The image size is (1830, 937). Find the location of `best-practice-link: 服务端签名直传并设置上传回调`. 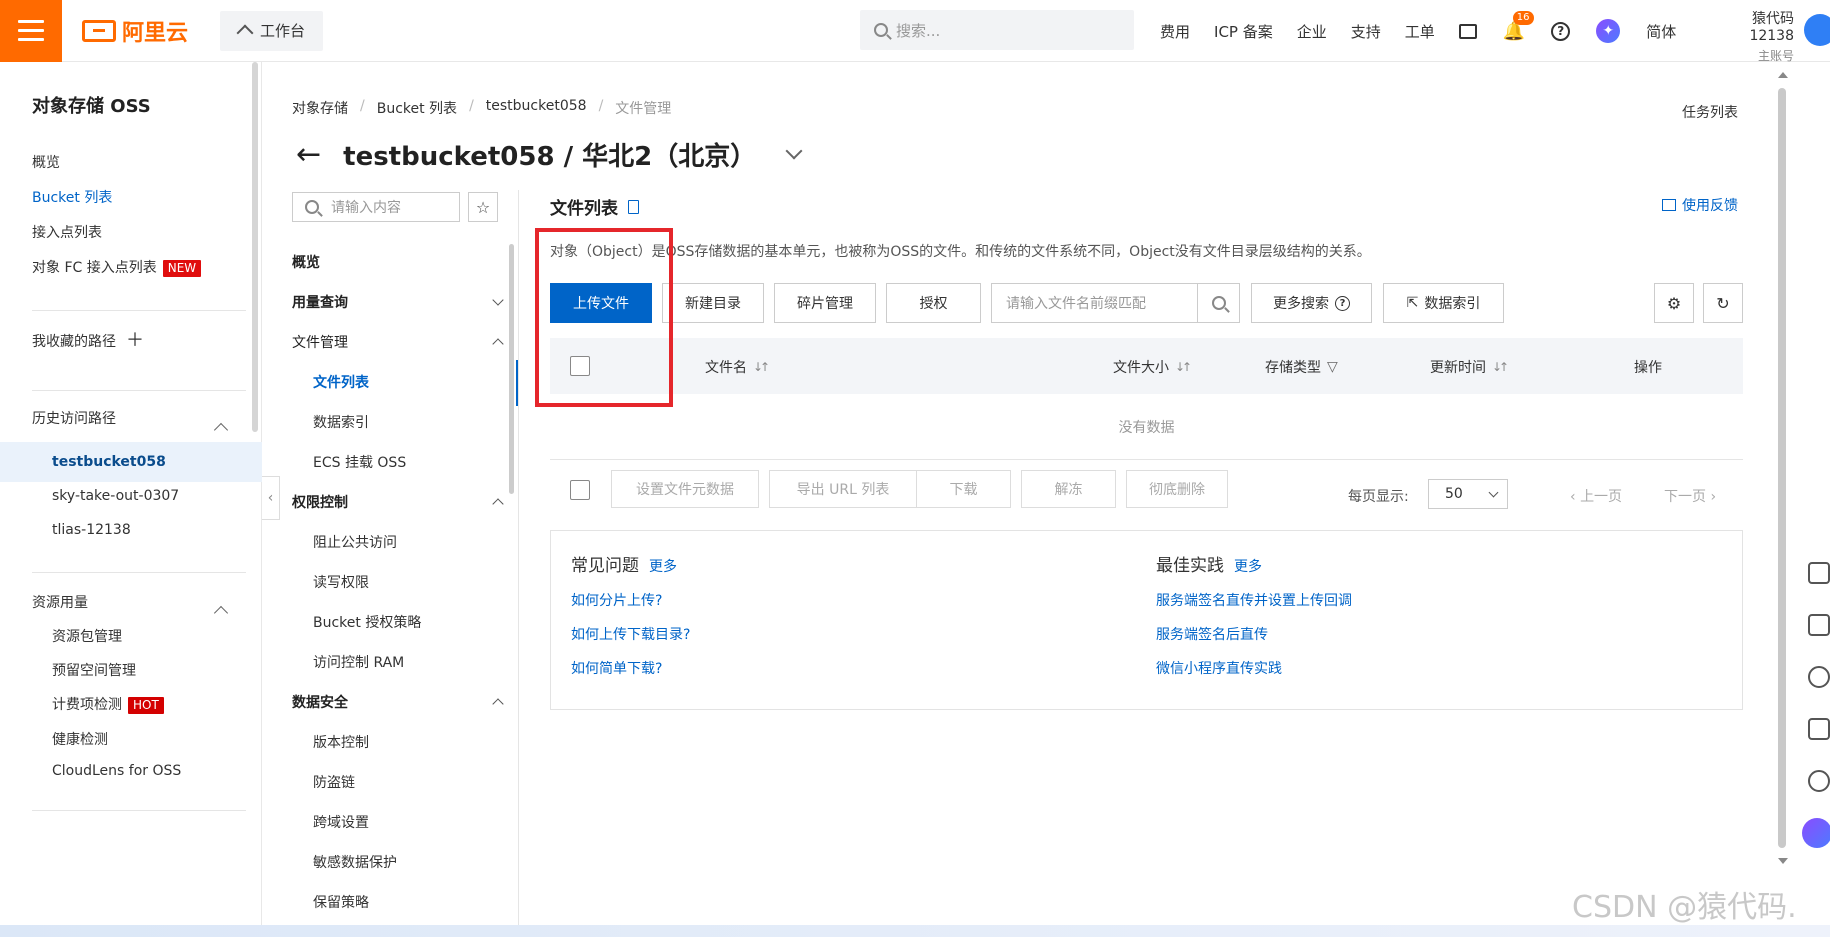

best-practice-link: 服务端签名直传并设置上传回调 is located at coordinates (1254, 600).